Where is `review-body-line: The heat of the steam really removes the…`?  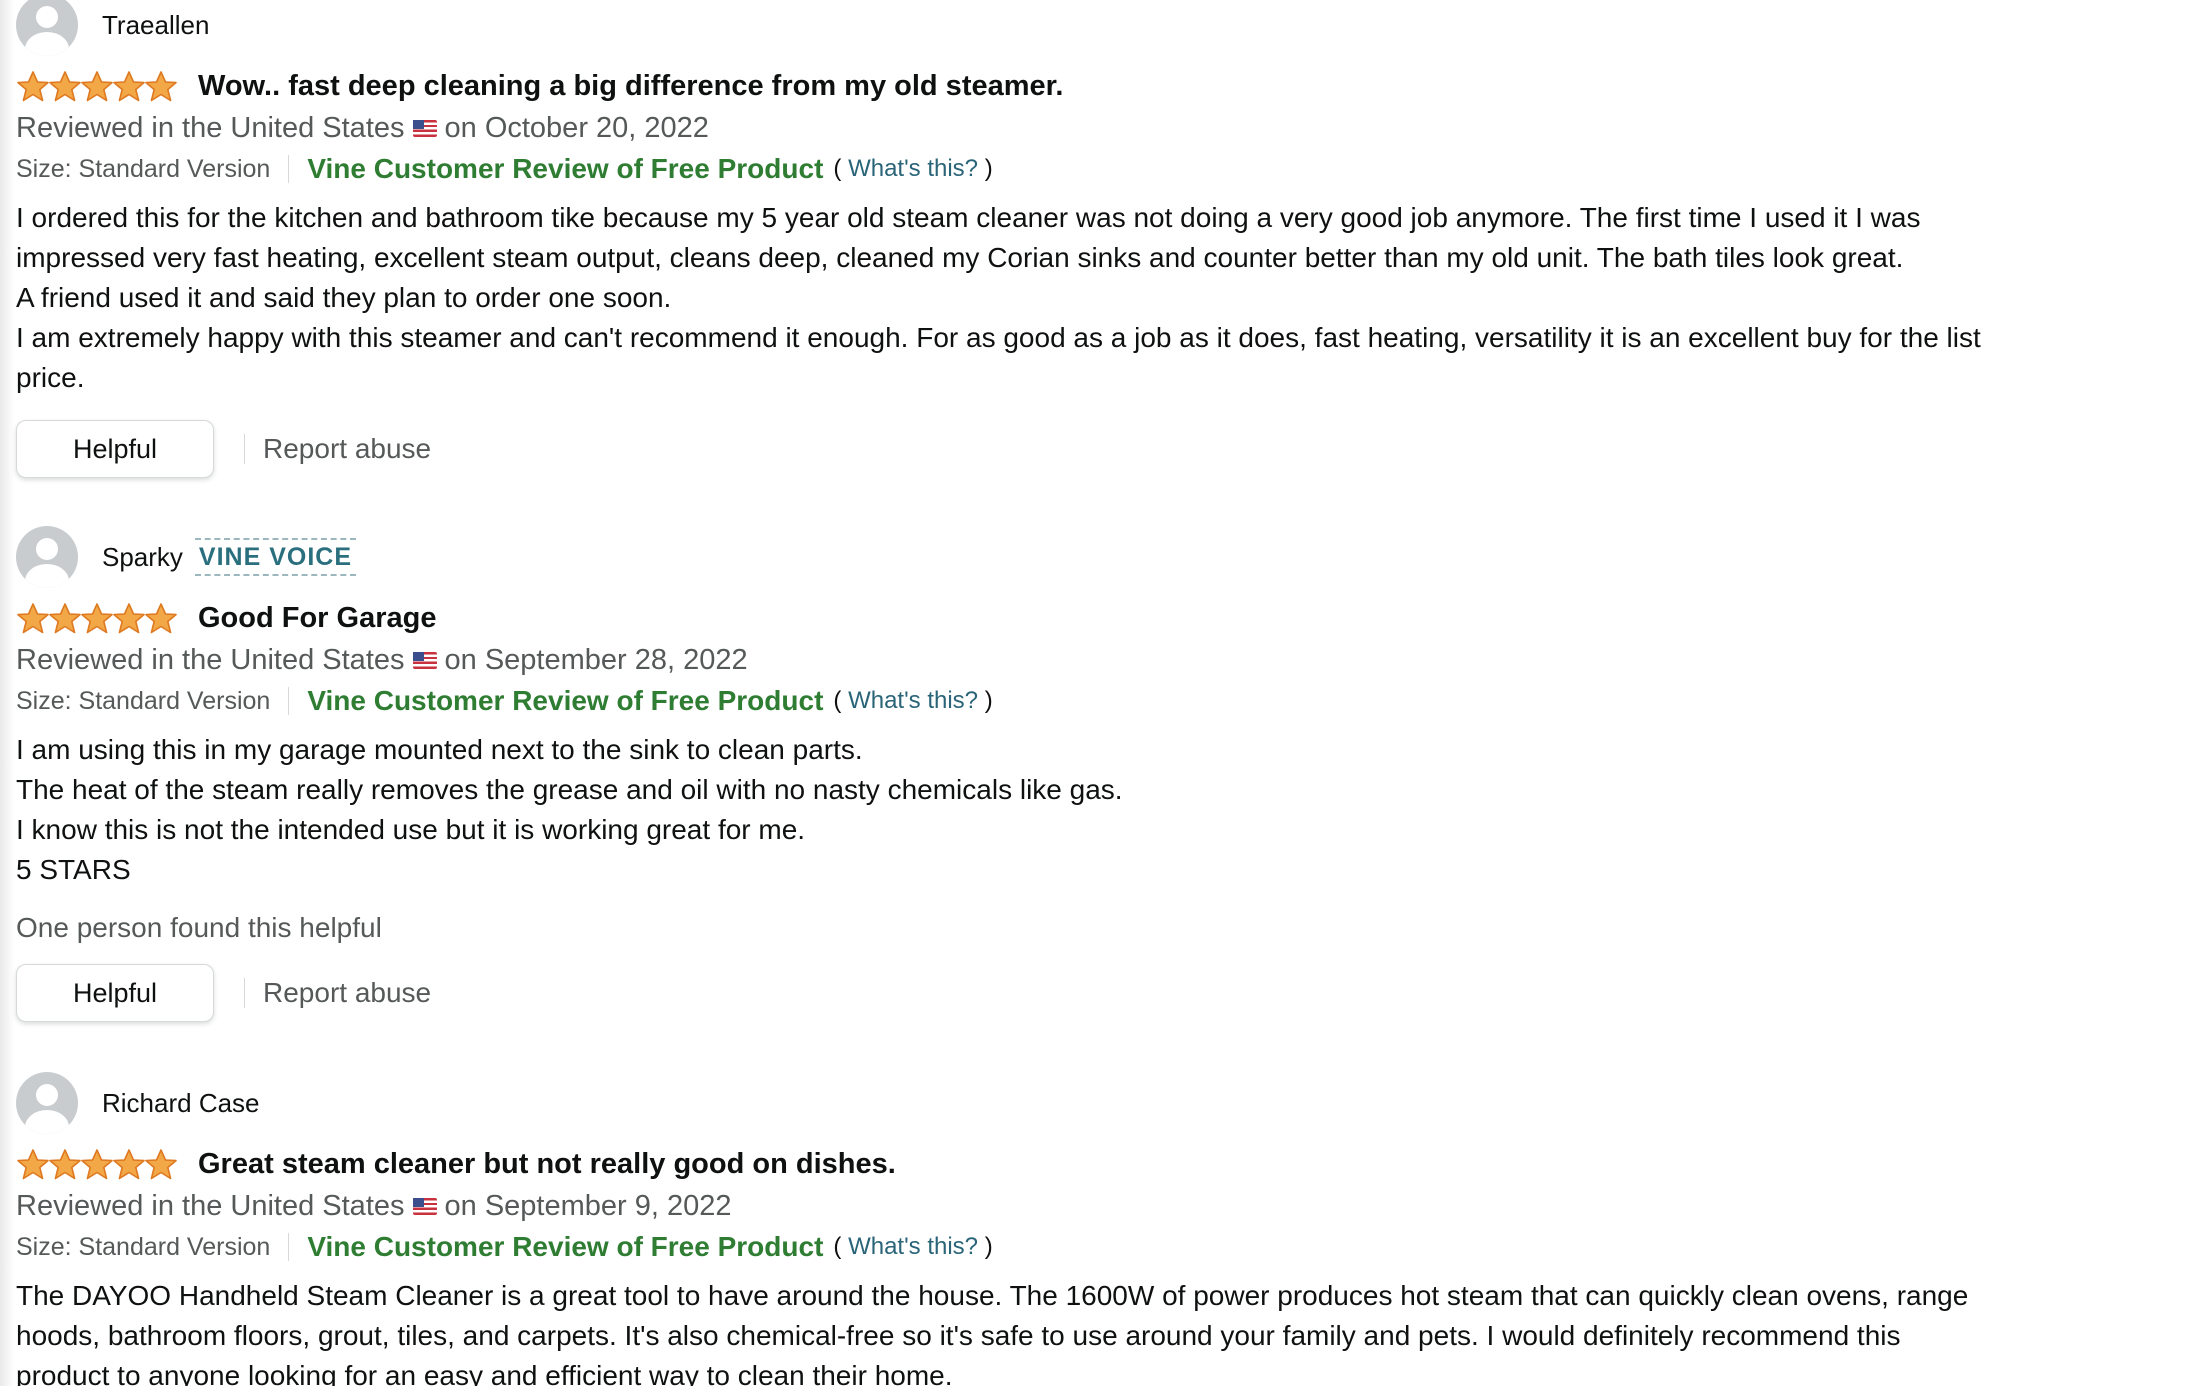
review-body-line: The heat of the steam really removes the… is located at coordinates (569, 789).